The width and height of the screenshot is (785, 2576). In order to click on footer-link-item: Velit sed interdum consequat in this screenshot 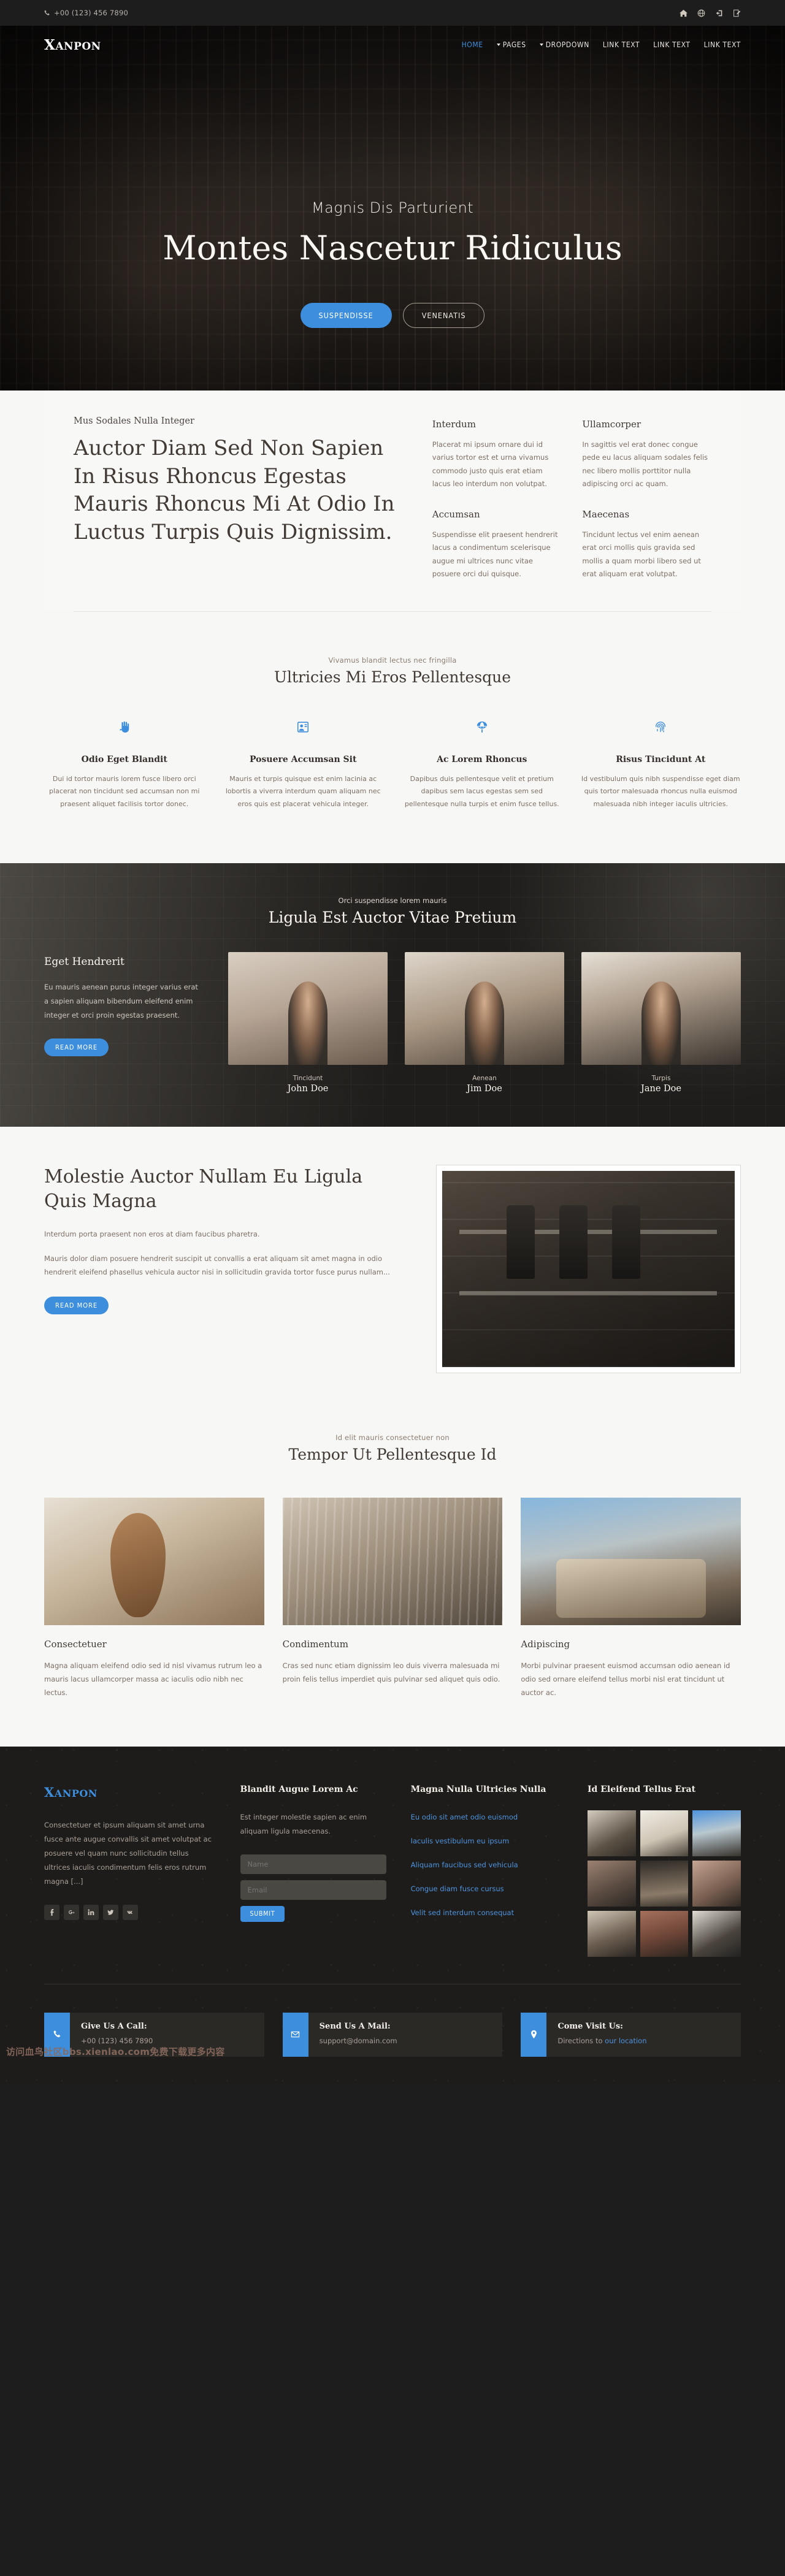, I will do `click(487, 1912)`.